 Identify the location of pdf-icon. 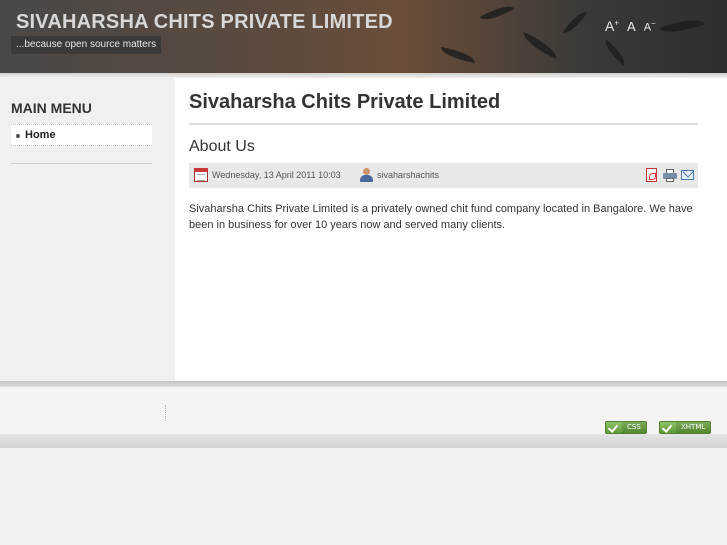
(651, 175).